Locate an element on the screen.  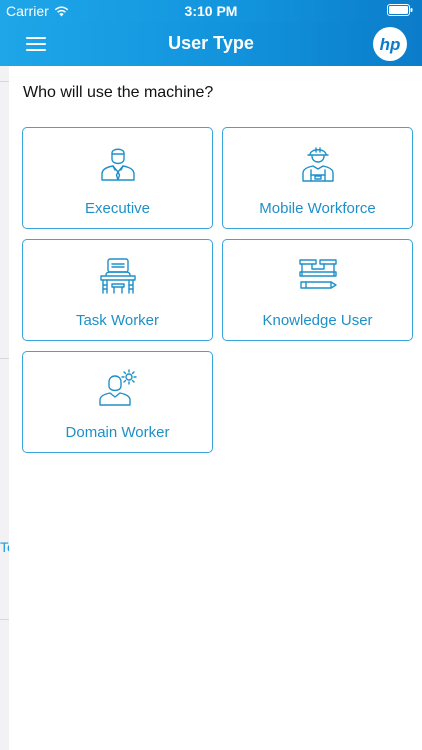
option-card-knowledge-user: Knowledge User is located at coordinates (317, 290).